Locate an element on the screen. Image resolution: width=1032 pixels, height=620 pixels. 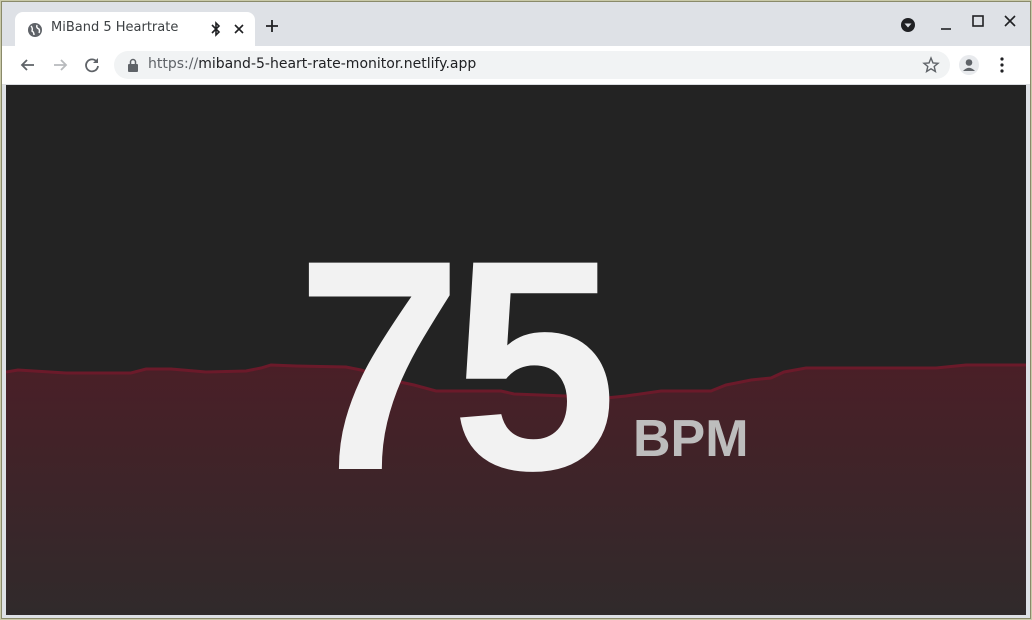
close-window-icon is located at coordinates (1010, 21).